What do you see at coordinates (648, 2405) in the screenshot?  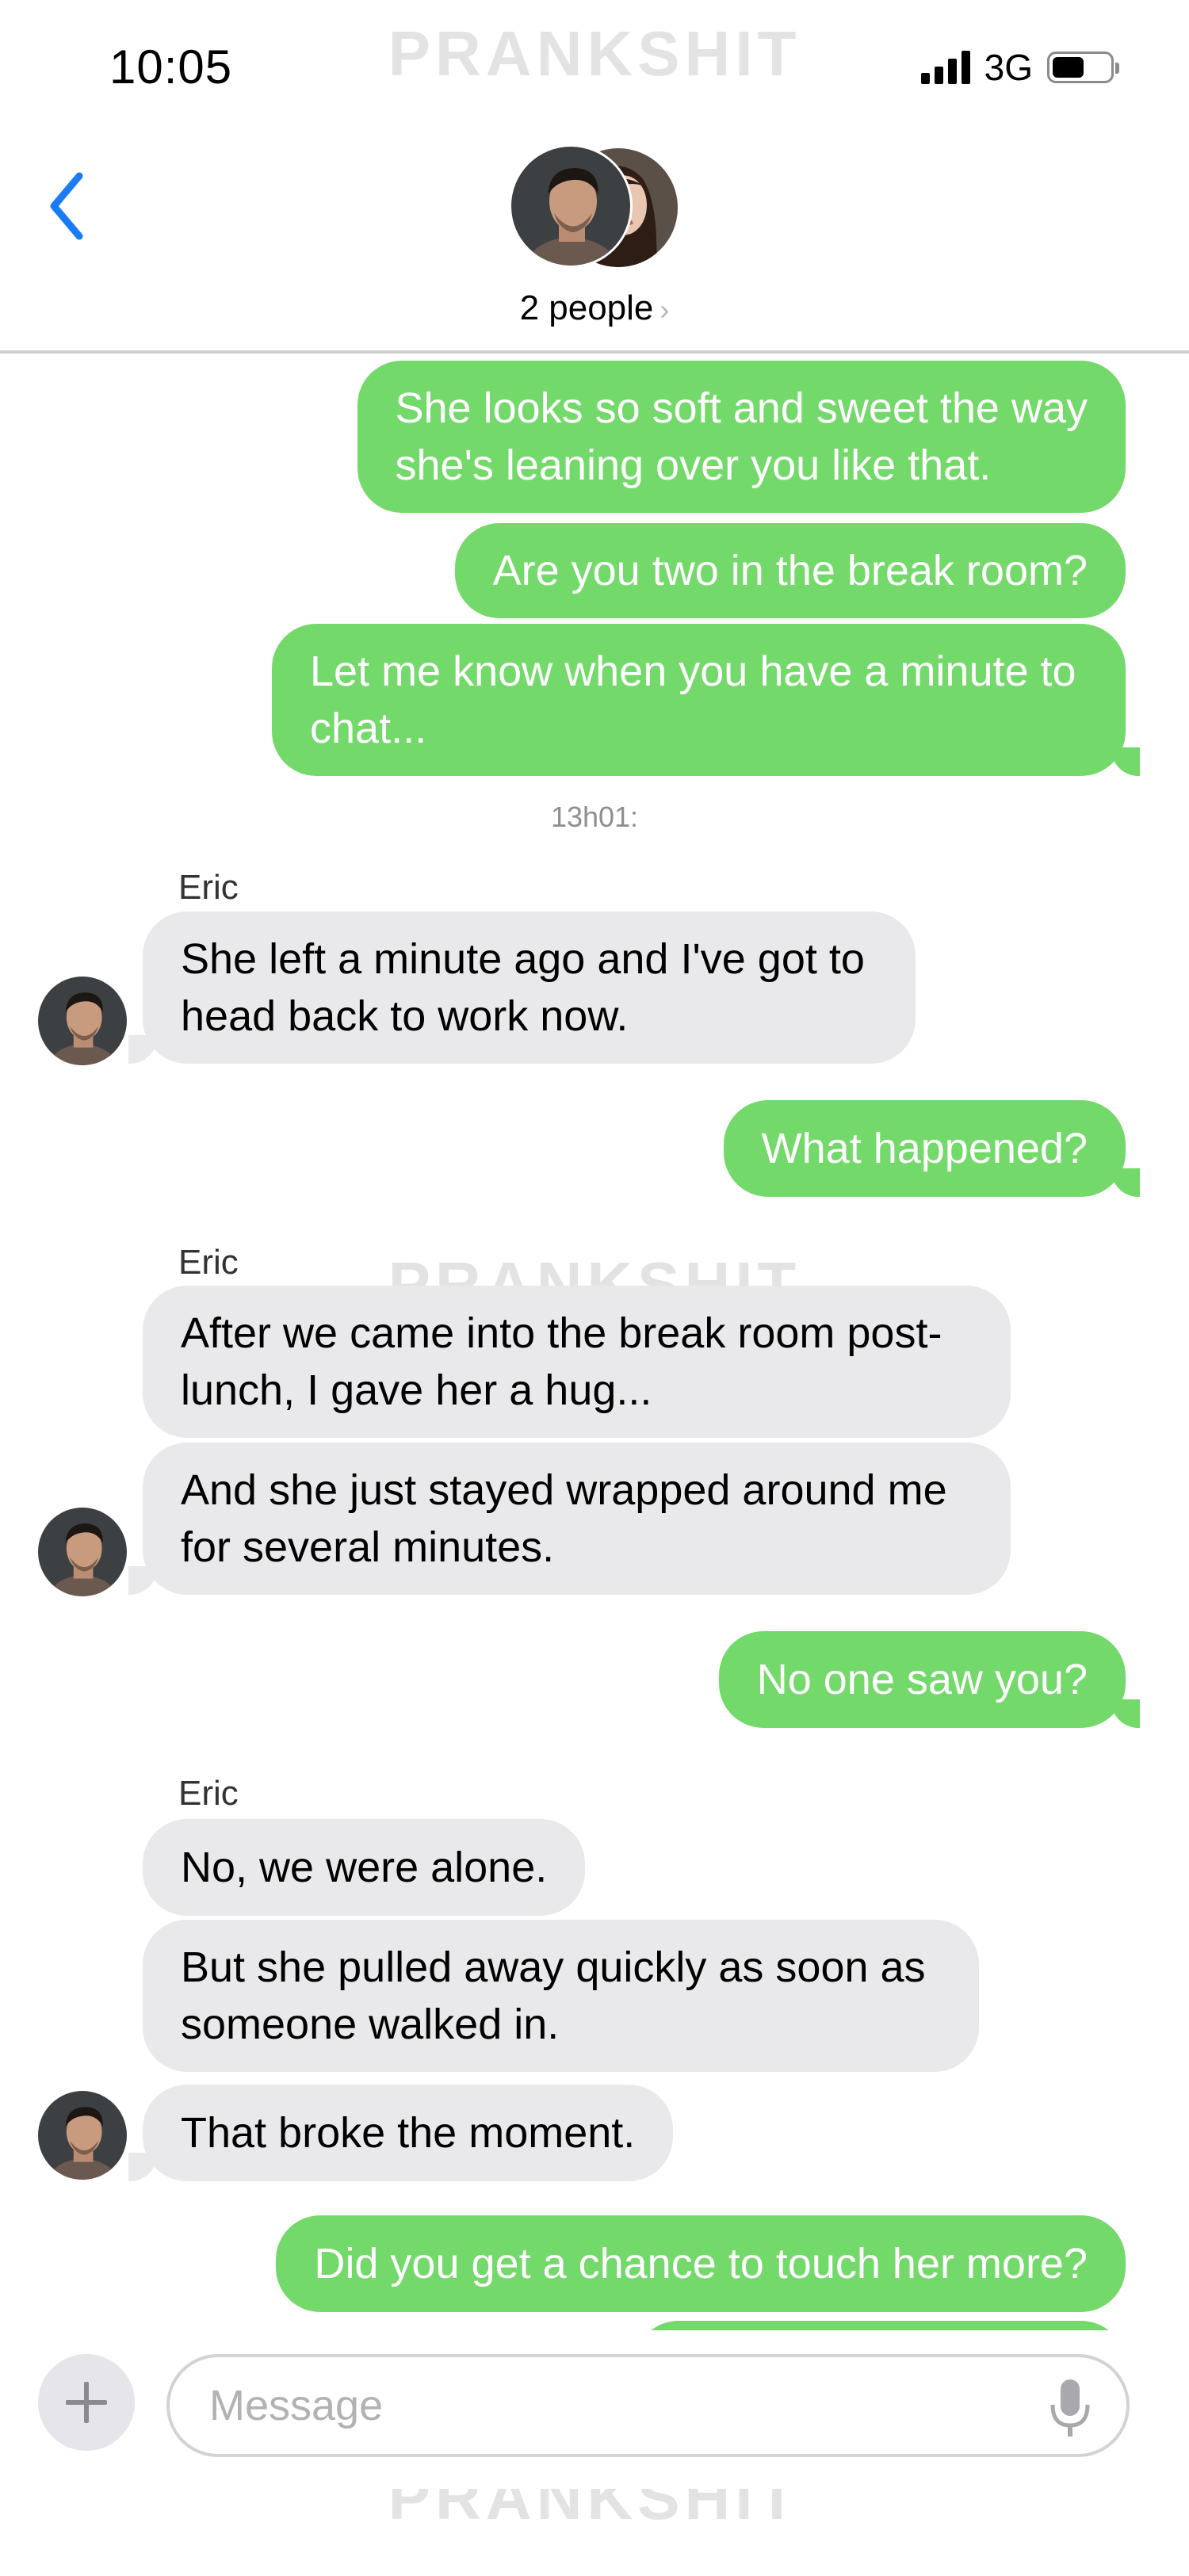 I see `message-input` at bounding box center [648, 2405].